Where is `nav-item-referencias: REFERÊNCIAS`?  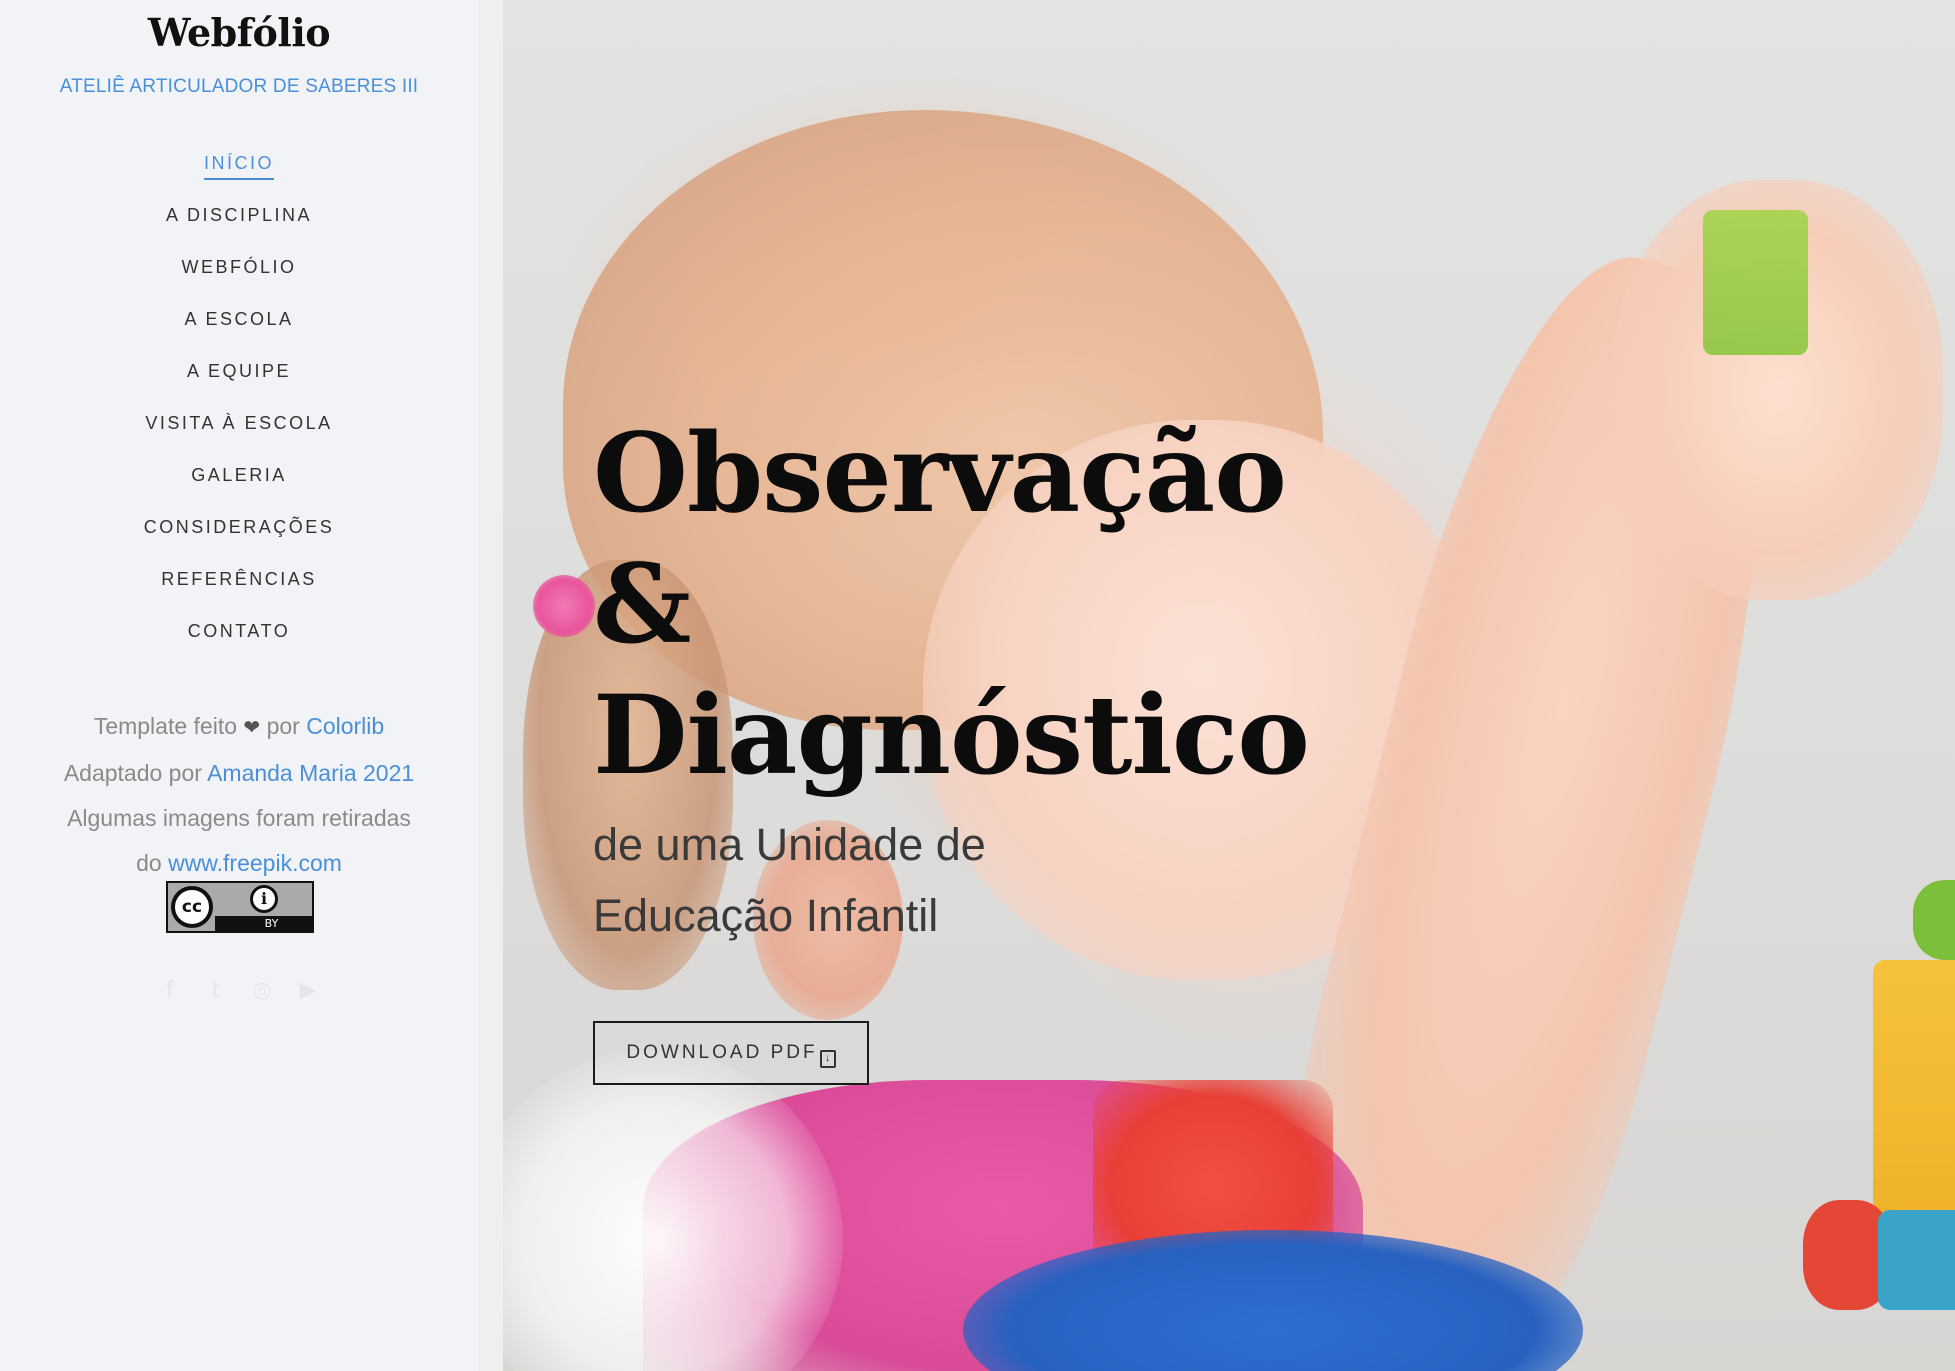
nav-item-referencias: REFERÊNCIAS is located at coordinates (239, 587).